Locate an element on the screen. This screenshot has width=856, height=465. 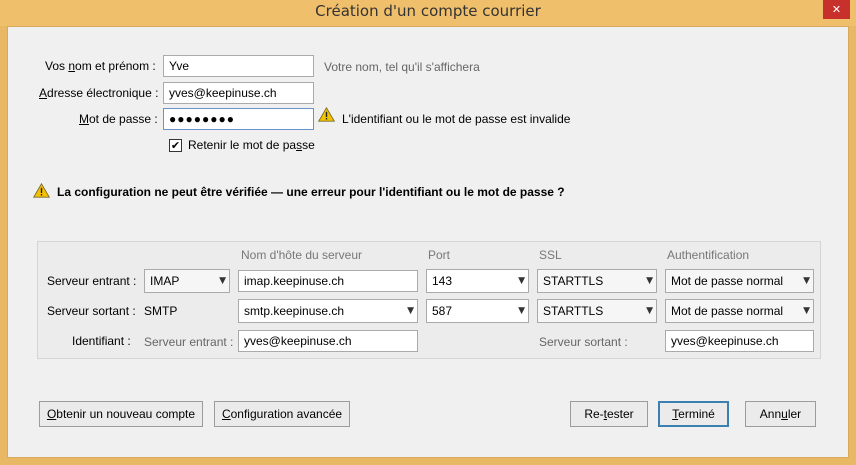
incoming-auth-value: Mot de passe normal is located at coordinates (727, 281).